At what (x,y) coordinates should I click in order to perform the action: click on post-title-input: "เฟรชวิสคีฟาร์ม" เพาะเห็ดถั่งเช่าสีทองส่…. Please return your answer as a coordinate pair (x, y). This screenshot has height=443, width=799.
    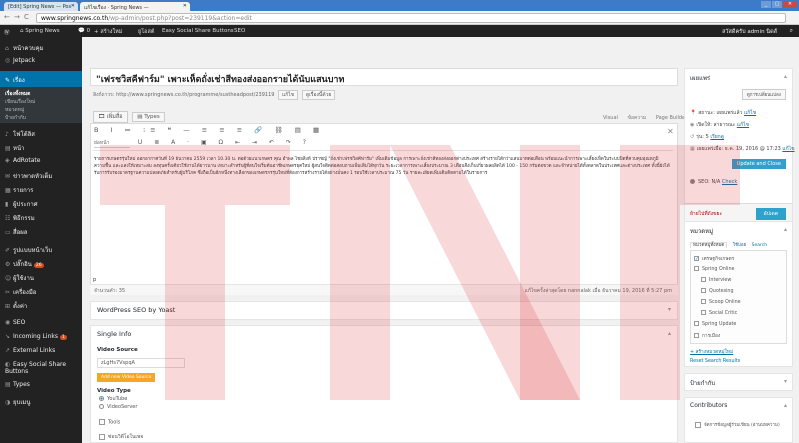
    Looking at the image, I should click on (384, 77).